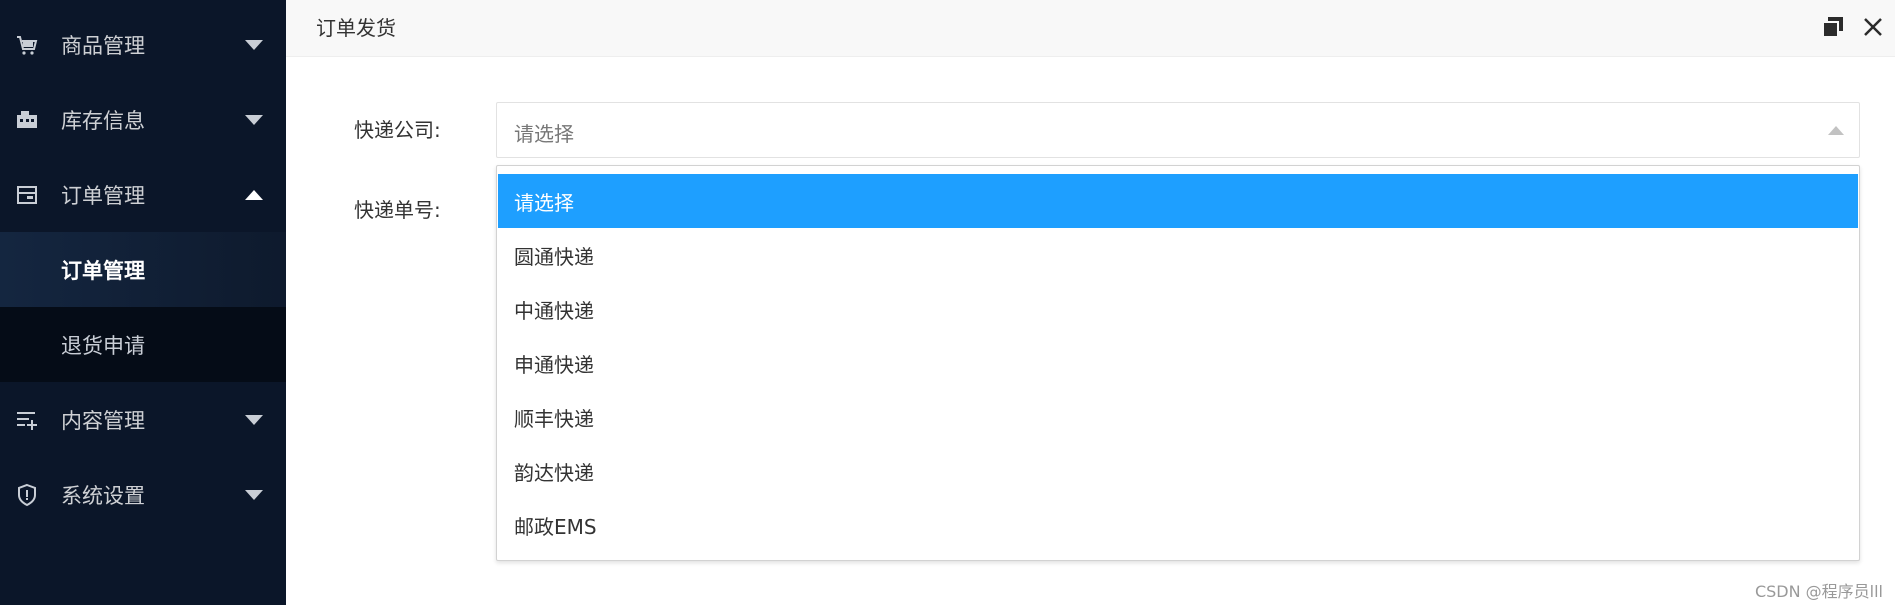 Image resolution: width=1895 pixels, height=605 pixels. Describe the element at coordinates (27, 195) in the screenshot. I see `order-icon` at that location.